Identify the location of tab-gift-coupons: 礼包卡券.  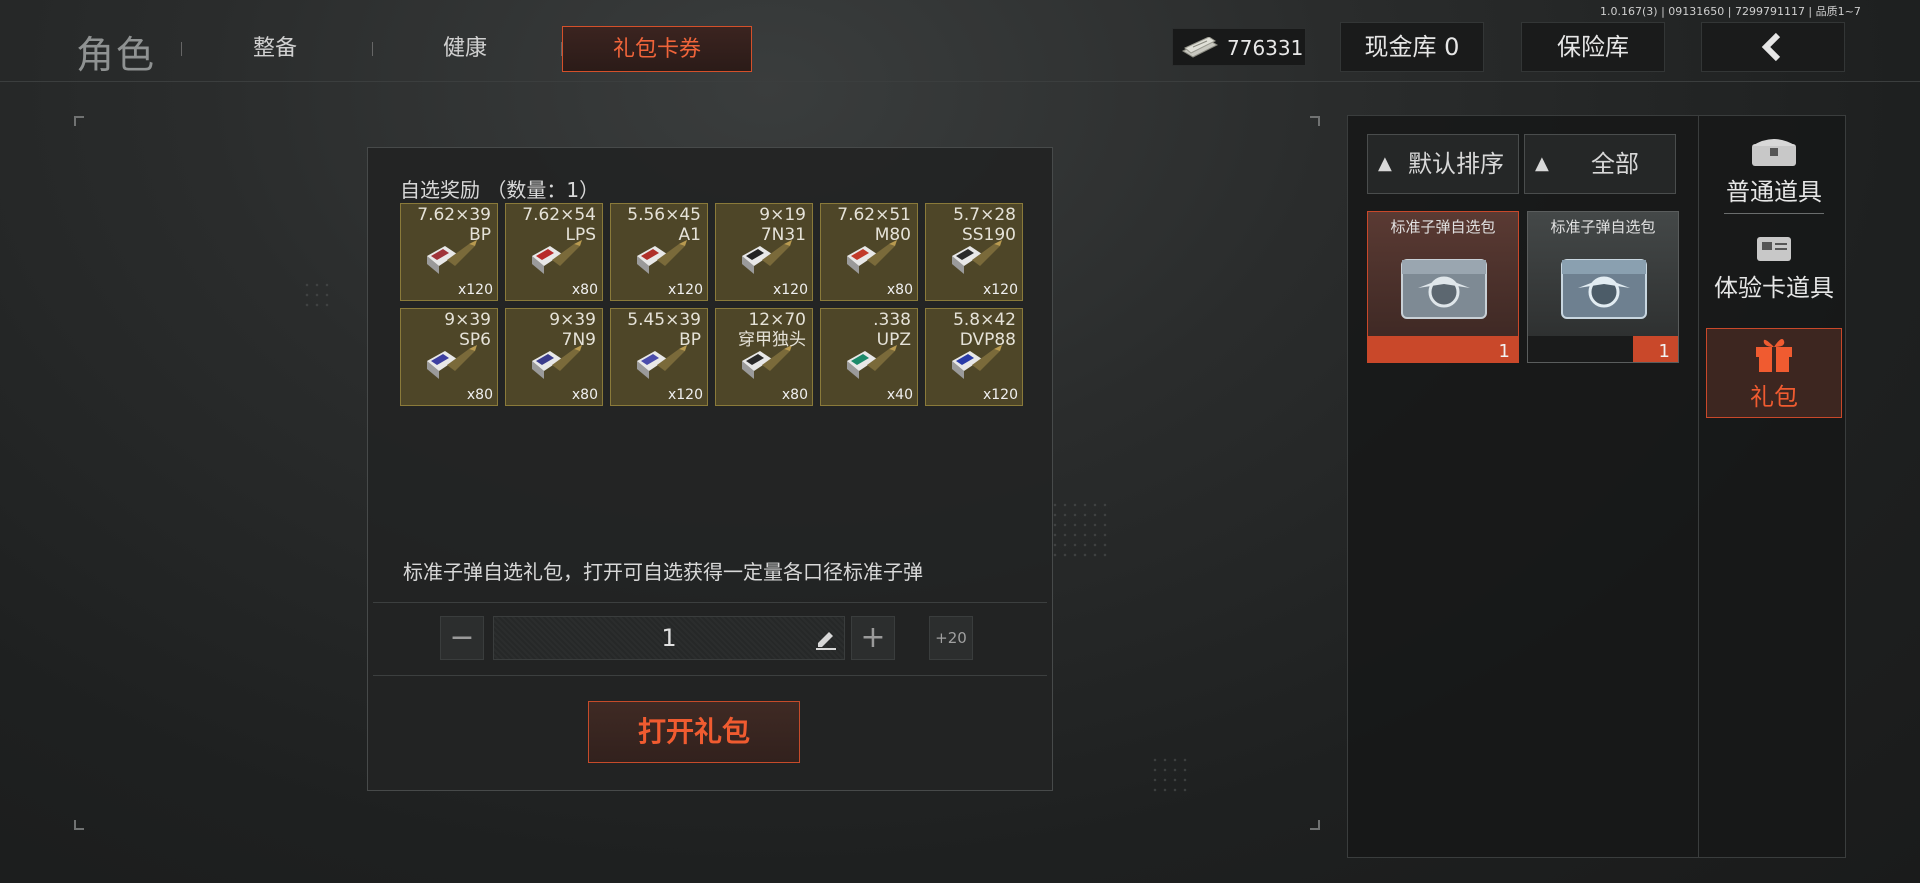
(657, 49).